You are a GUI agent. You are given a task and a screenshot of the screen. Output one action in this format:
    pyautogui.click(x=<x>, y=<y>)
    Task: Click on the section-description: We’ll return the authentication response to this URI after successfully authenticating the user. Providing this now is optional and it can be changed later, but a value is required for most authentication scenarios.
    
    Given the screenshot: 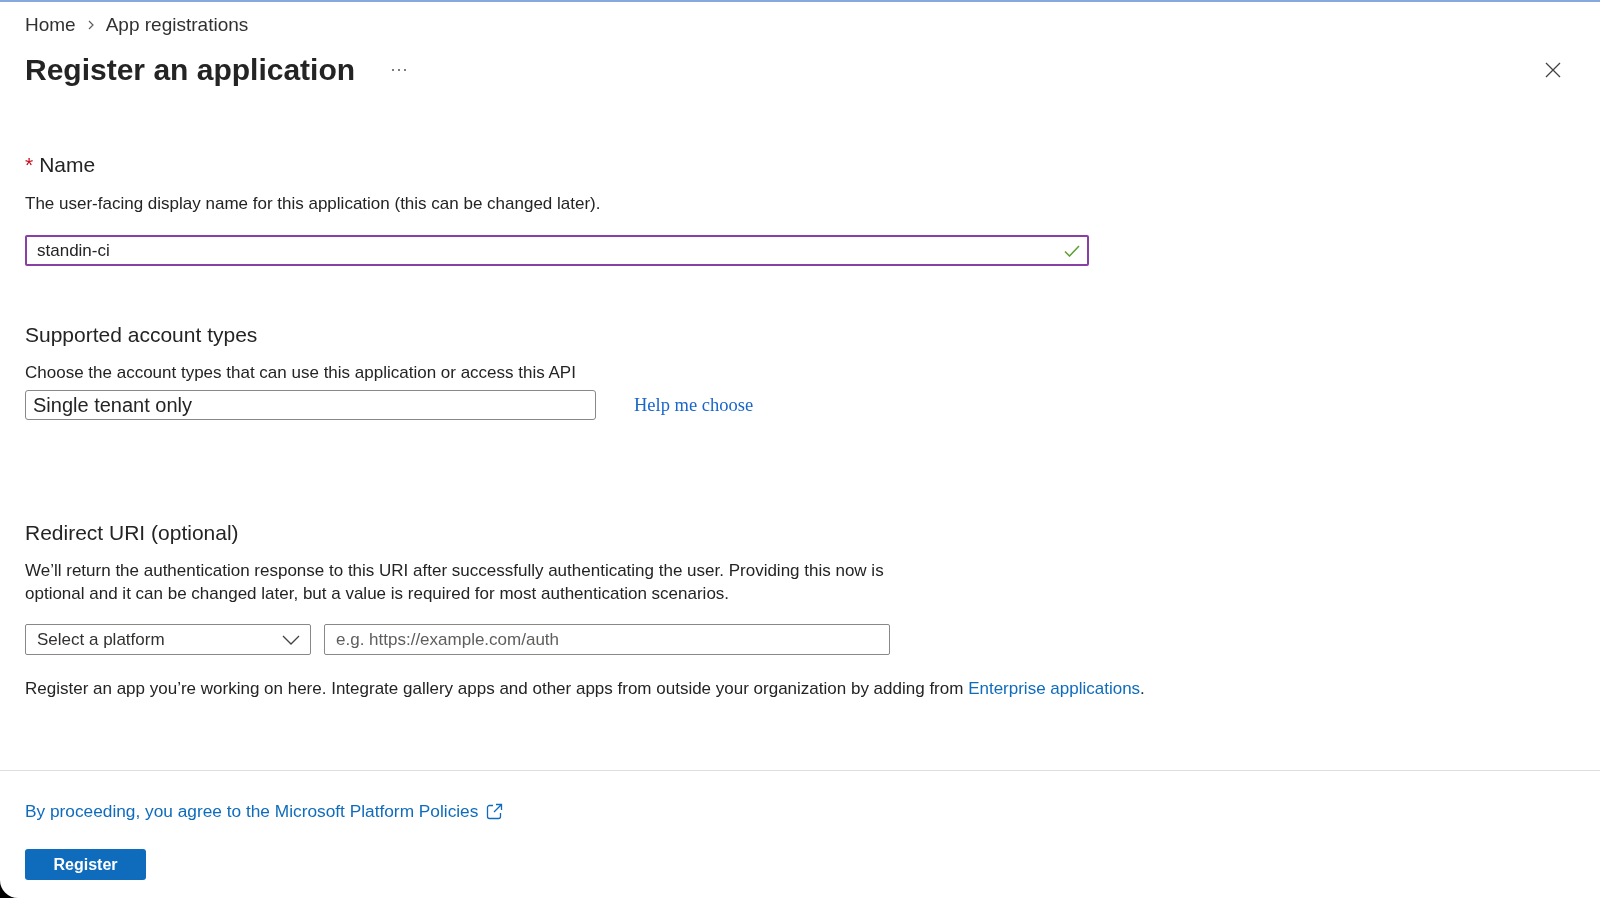 What is the action you would take?
    pyautogui.click(x=455, y=582)
    